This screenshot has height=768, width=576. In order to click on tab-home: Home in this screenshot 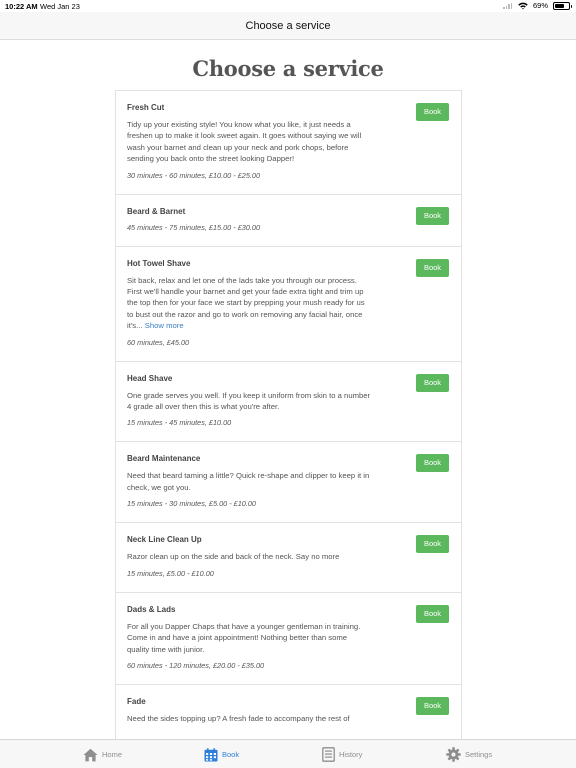, I will do `click(102, 754)`.